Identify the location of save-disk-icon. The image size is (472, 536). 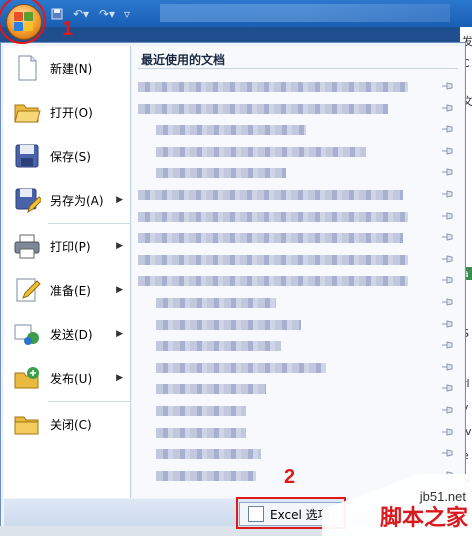
(27, 156).